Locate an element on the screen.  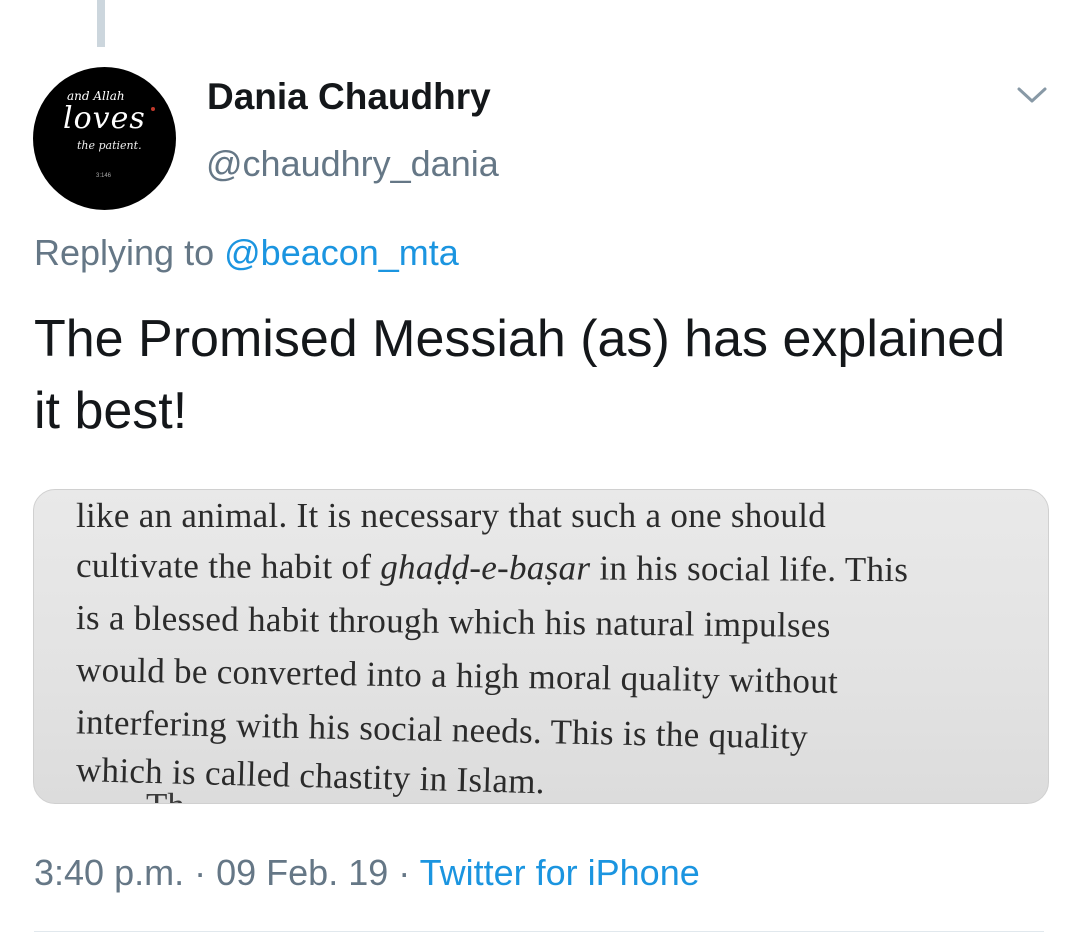
thread-connector-line is located at coordinates (101, 23).